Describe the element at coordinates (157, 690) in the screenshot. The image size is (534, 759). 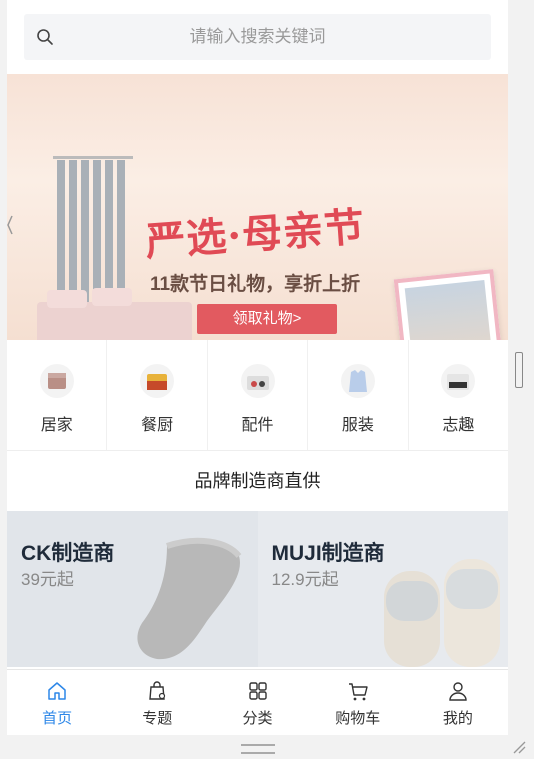
I see `topic-bag-icon` at that location.